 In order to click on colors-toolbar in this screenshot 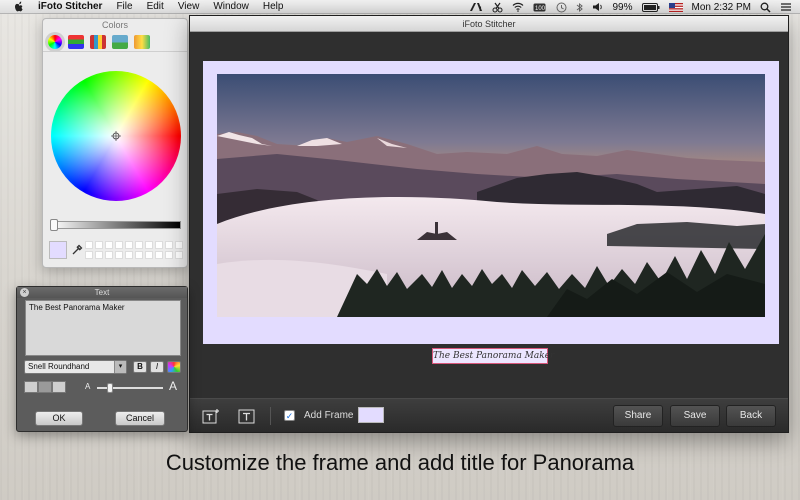, I will do `click(115, 42)`.